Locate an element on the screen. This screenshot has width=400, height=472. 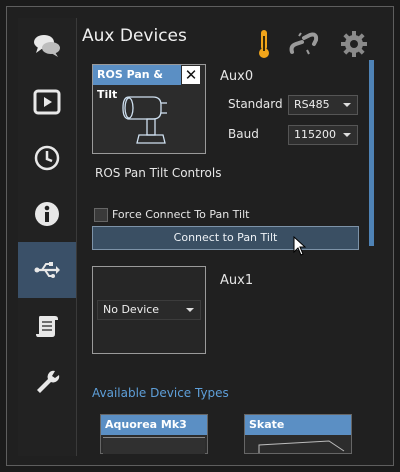
sidebar-item-chat is located at coordinates (47, 46).